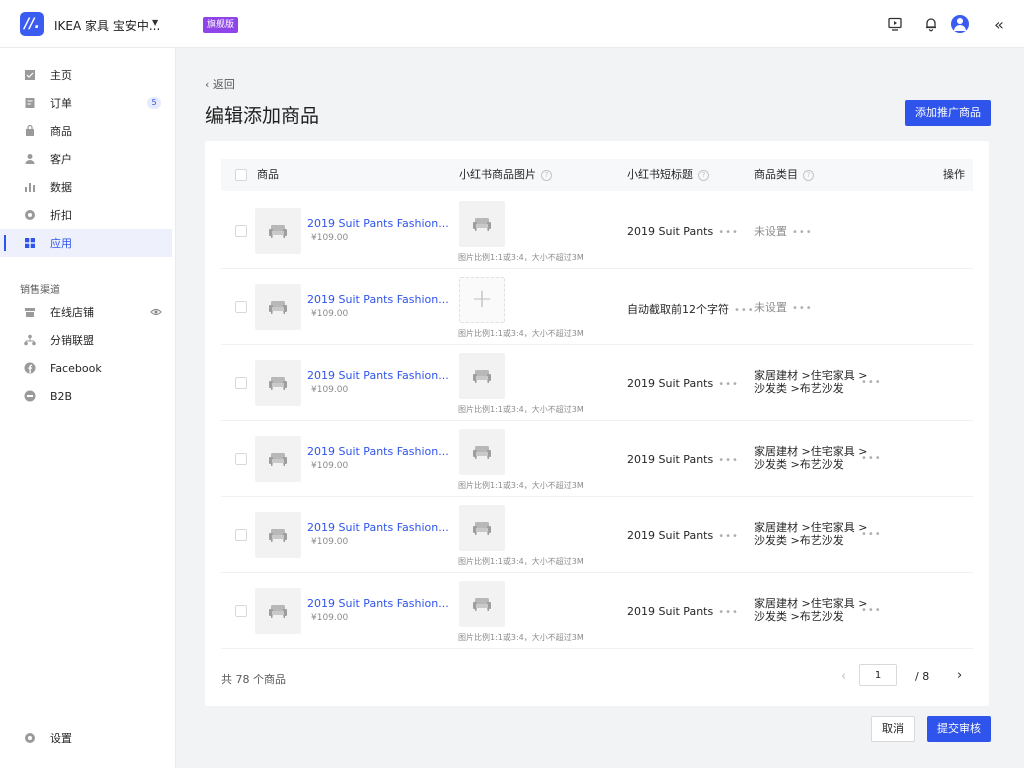 The height and width of the screenshot is (768, 1024). What do you see at coordinates (810, 534) in the screenshot?
I see `category-value: 家居建材 >住宅家具 > 沙发类 >布艺沙发` at bounding box center [810, 534].